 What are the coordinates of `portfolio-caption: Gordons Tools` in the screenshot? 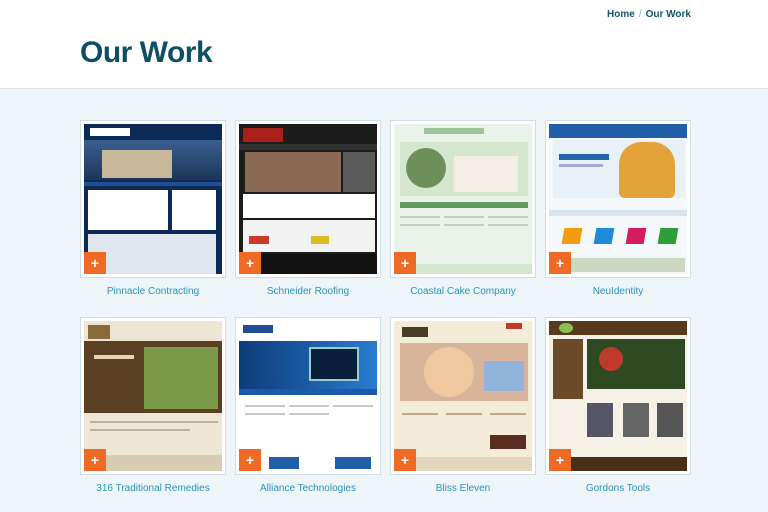 It's located at (618, 488).